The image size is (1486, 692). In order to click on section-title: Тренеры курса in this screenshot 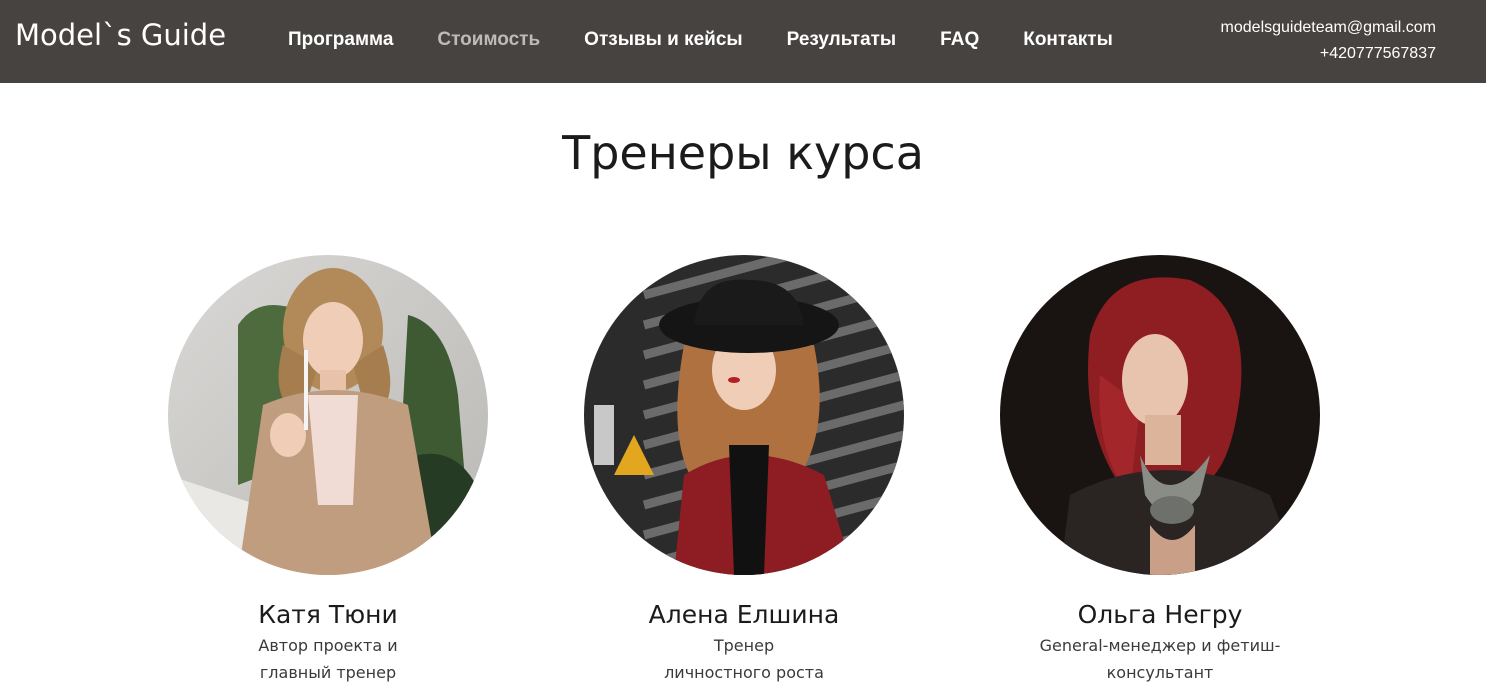, I will do `click(743, 153)`.